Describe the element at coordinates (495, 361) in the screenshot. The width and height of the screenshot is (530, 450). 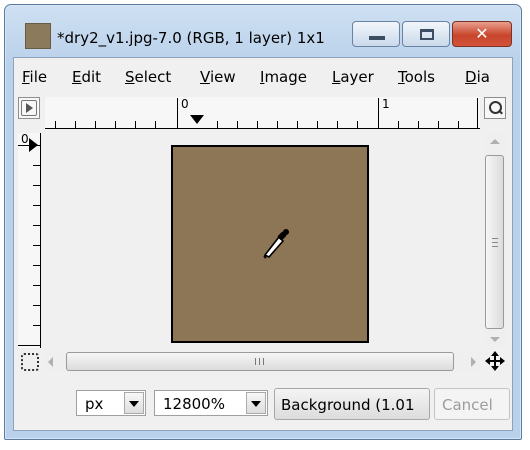
I see `move-icon` at that location.